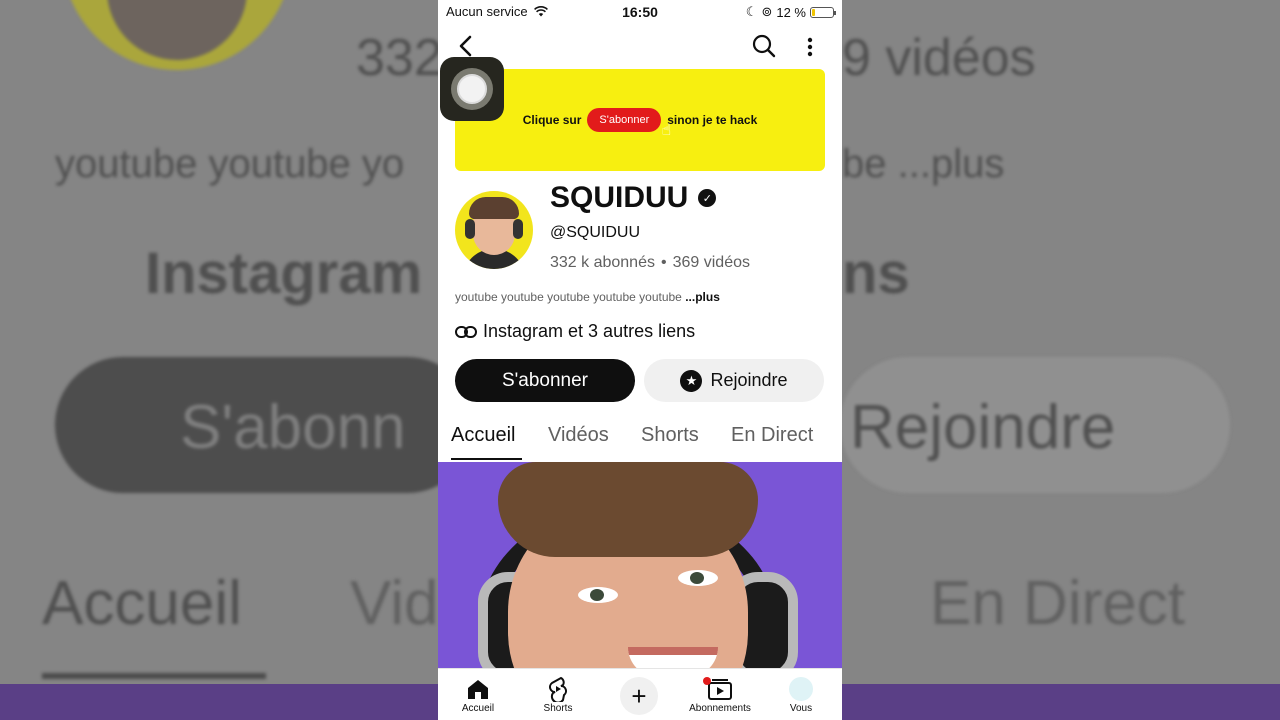  Describe the element at coordinates (558, 708) in the screenshot. I see `nav-shorts-label: Shorts` at that location.